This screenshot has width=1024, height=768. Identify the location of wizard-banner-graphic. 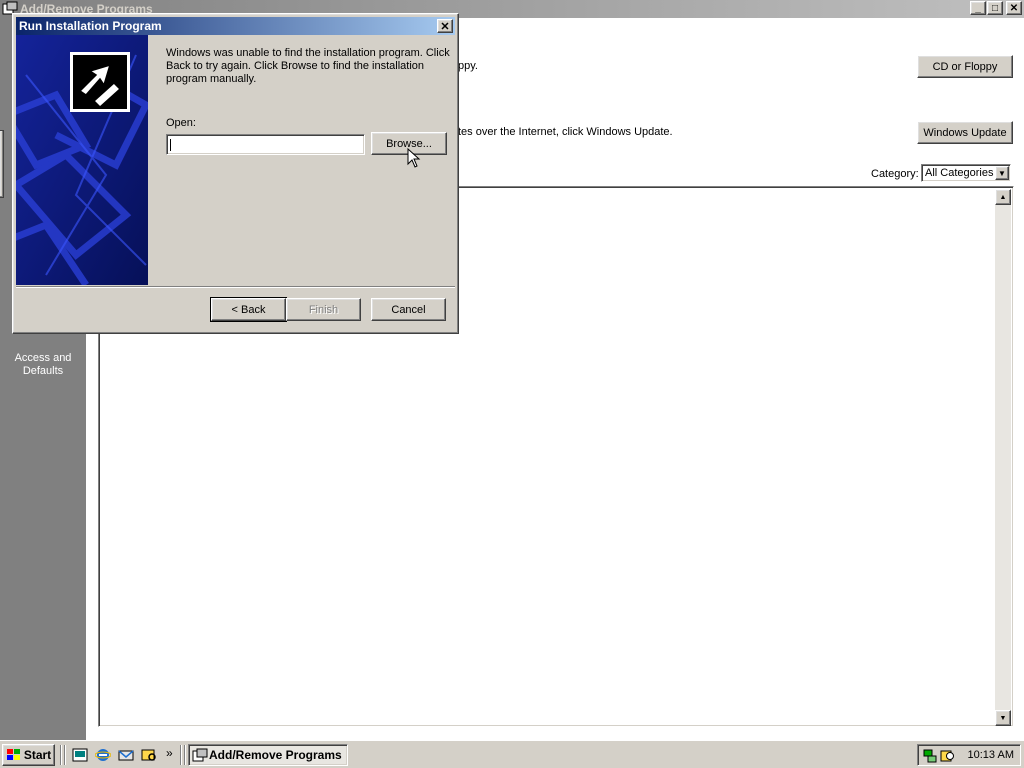
(82, 160).